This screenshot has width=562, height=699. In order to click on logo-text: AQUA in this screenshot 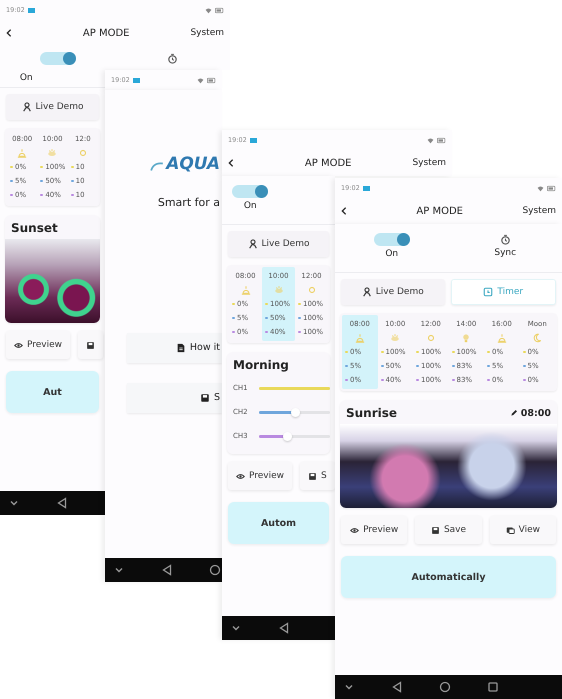, I will do `click(193, 164)`.